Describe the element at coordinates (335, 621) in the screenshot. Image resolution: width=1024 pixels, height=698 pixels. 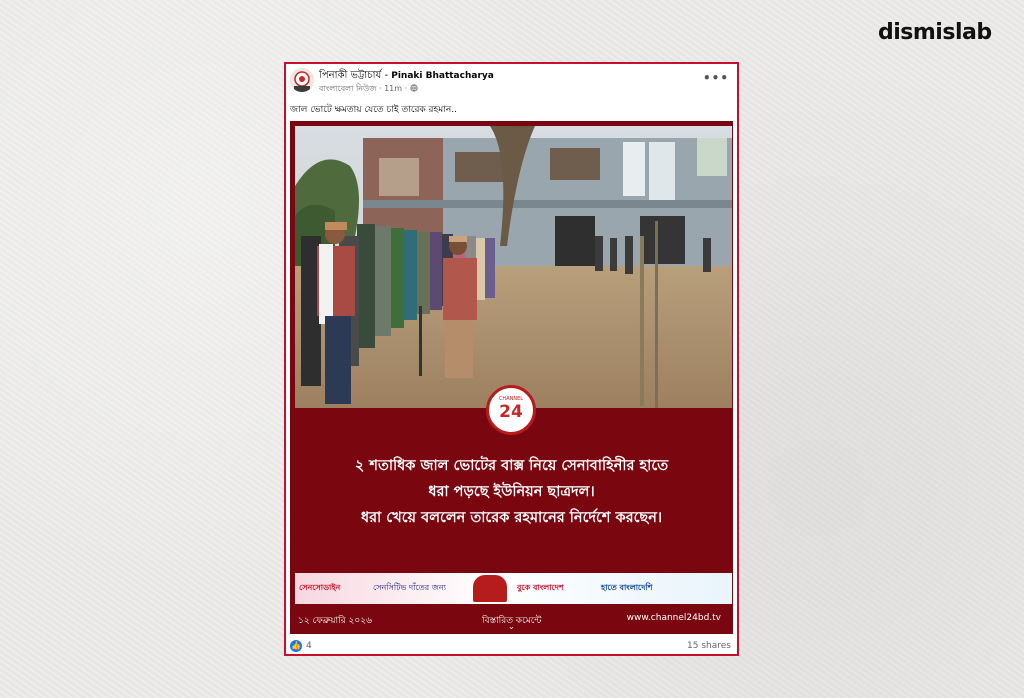
I see `news-date: ১২ ফেব্রুয়ারি ২০২৬` at that location.